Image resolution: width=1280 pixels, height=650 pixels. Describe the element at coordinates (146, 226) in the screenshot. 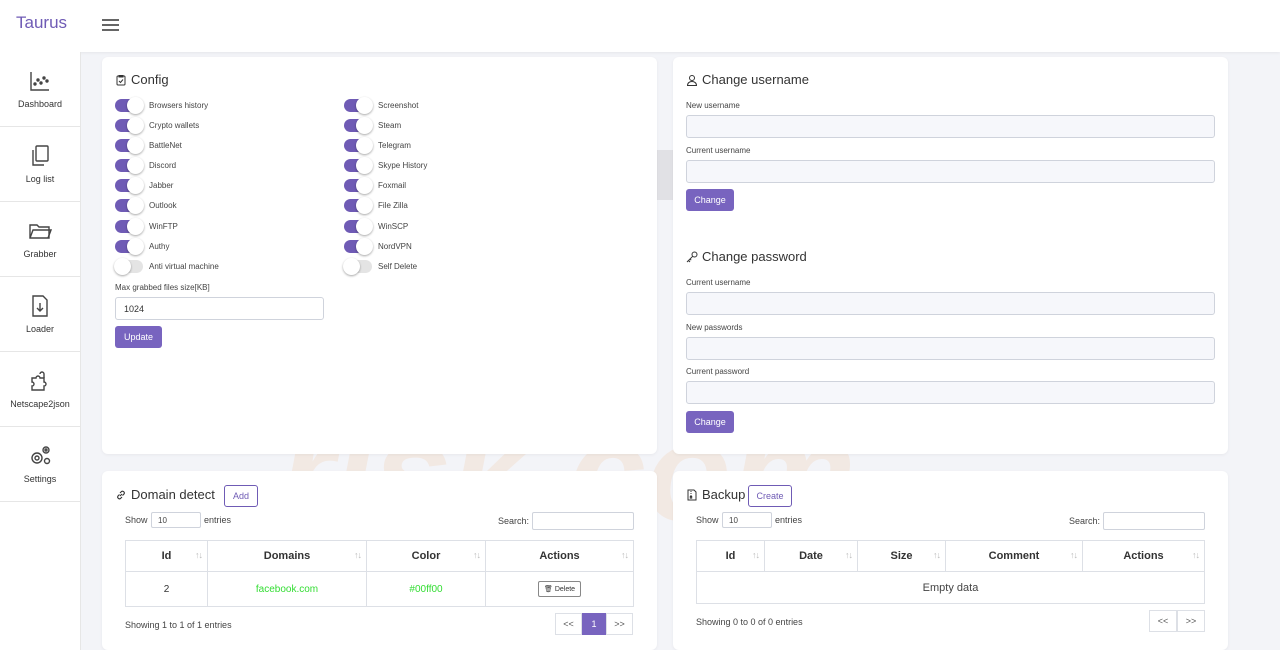

I see `toggle-winftp: WinFTP` at that location.